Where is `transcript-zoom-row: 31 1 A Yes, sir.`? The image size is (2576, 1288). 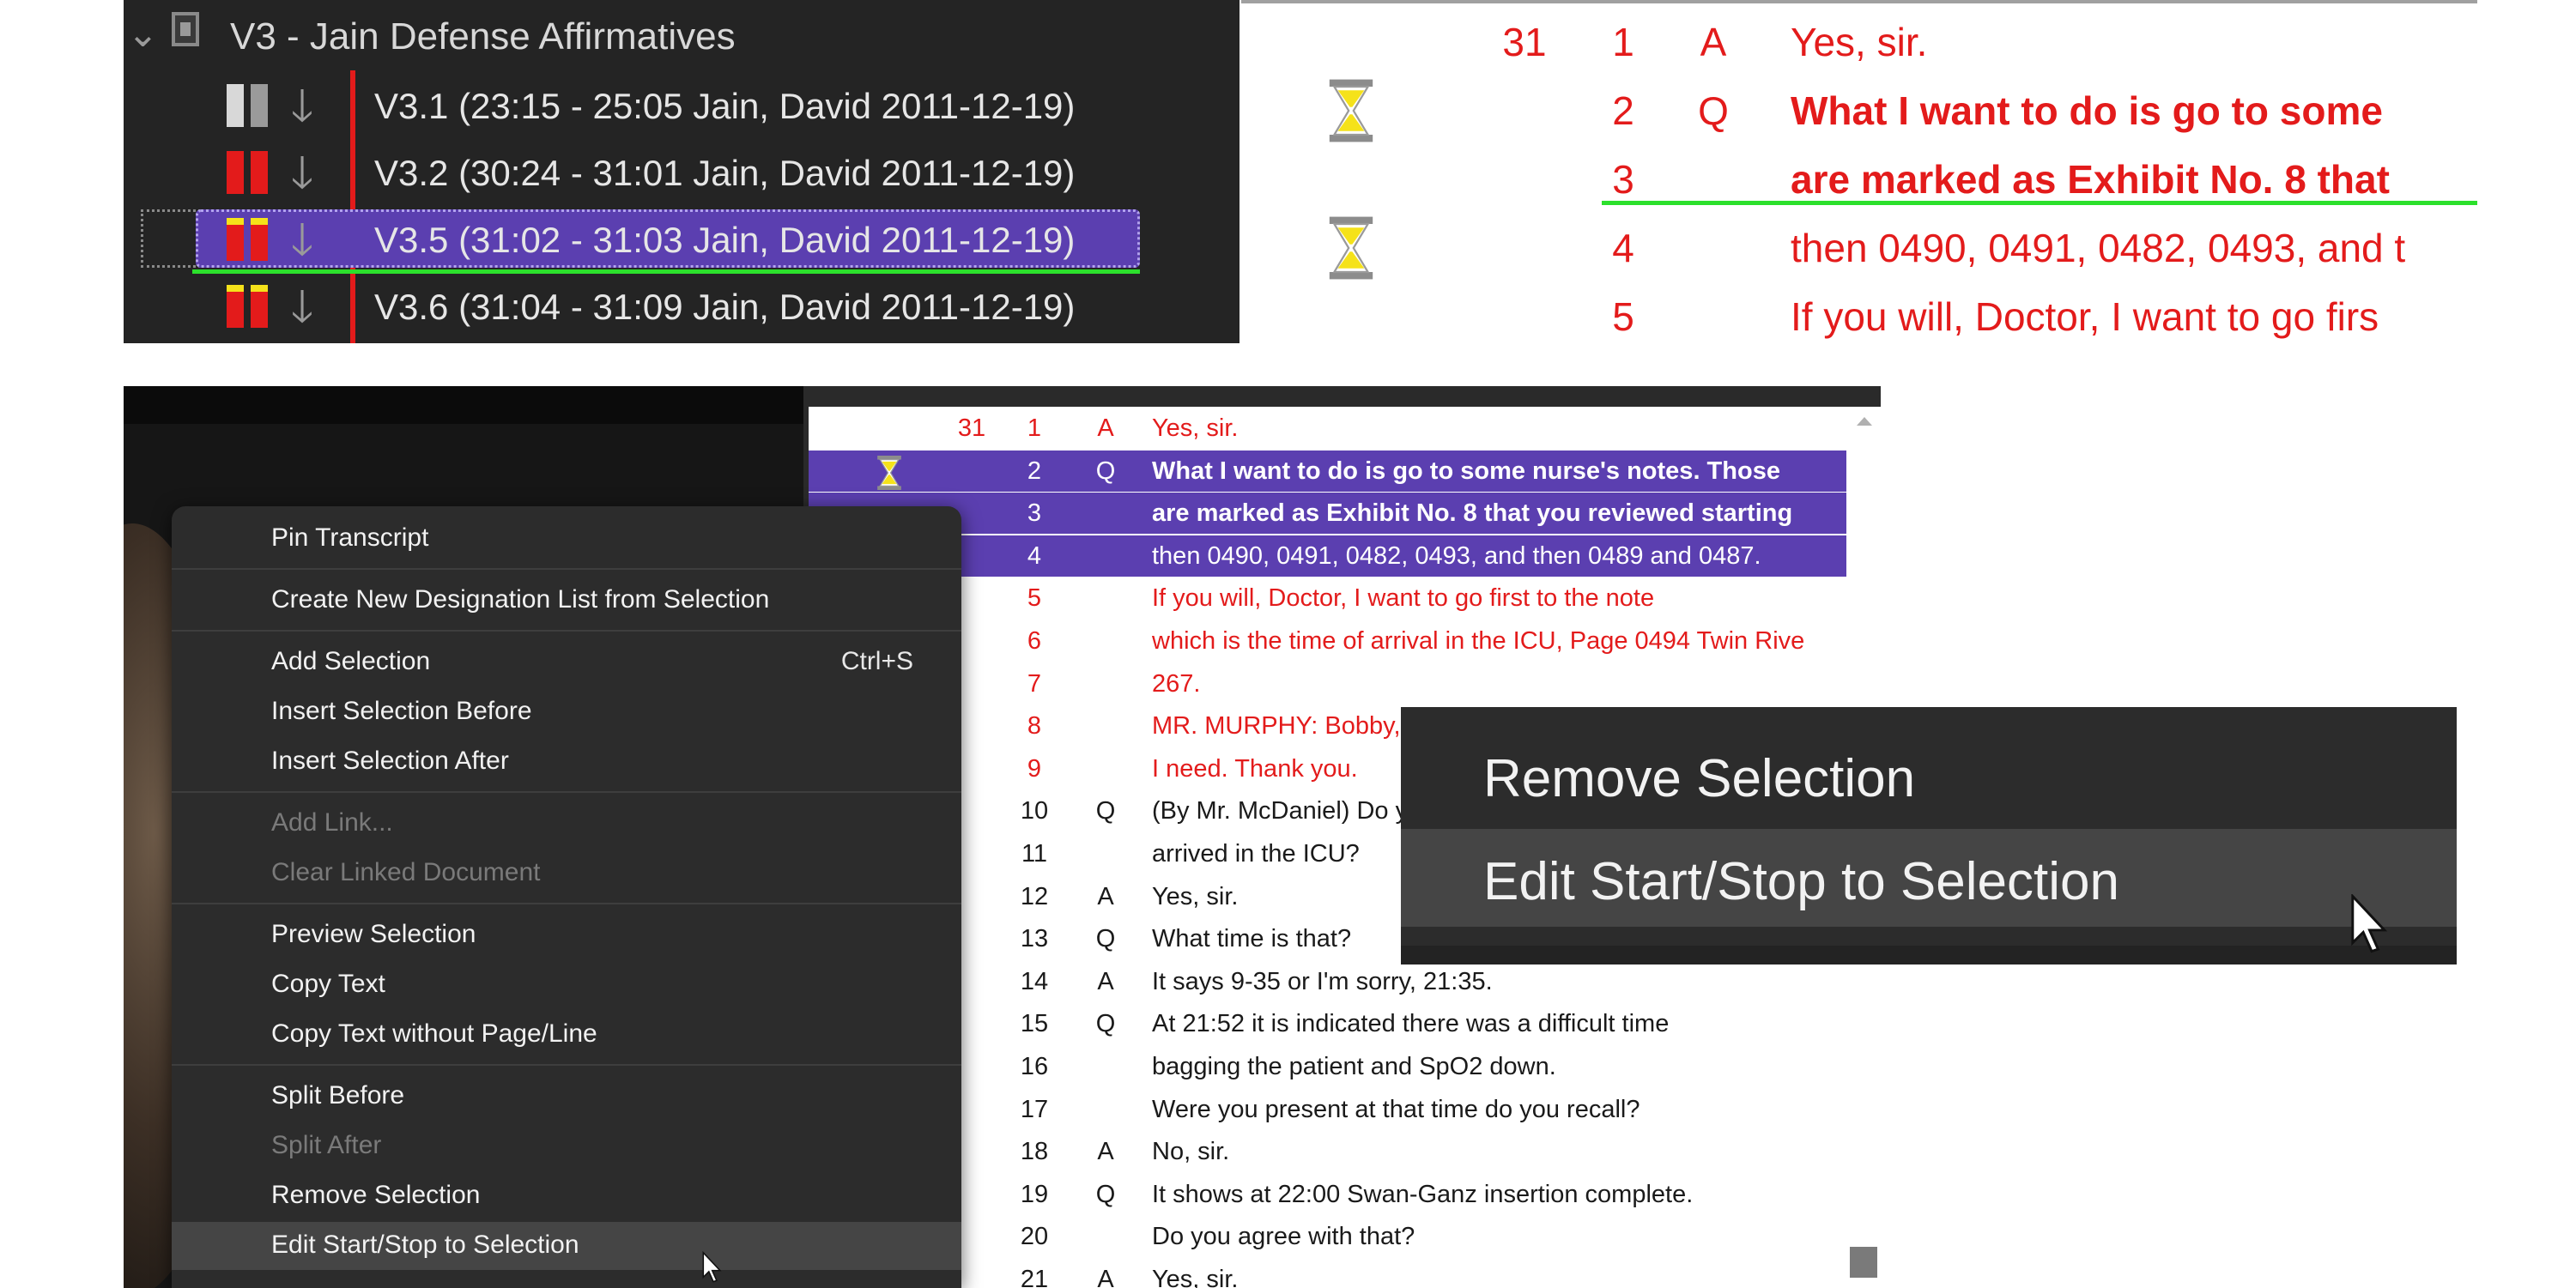
transcript-zoom-row: 31 1 A Yes, sir. is located at coordinates (1859, 40).